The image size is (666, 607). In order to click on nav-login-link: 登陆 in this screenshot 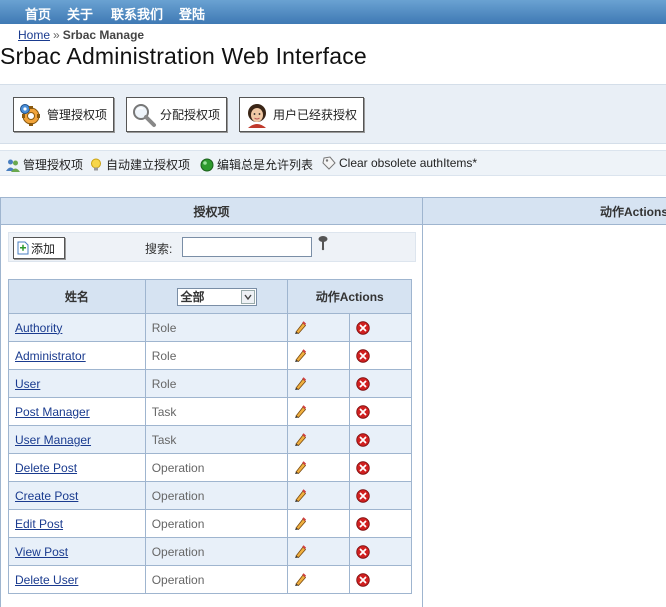, I will do `click(192, 13)`.